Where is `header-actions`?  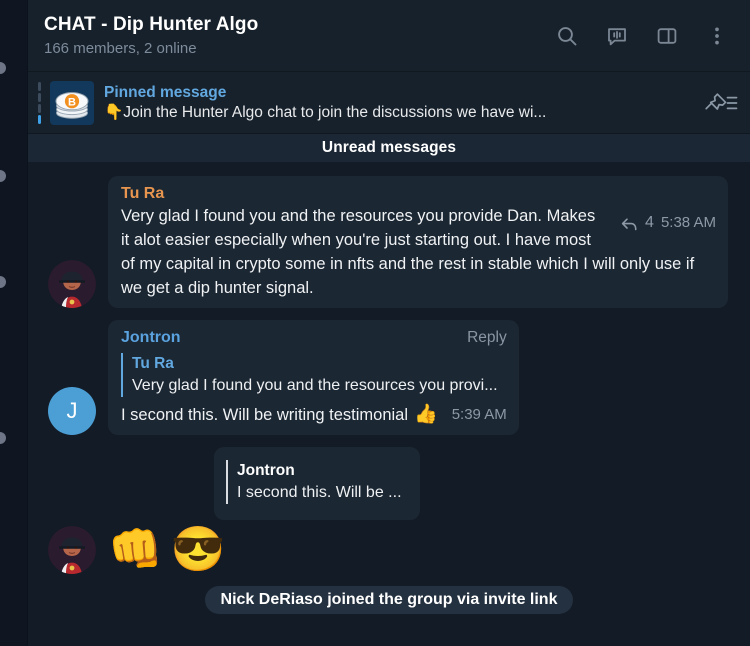
header-actions is located at coordinates (645, 36).